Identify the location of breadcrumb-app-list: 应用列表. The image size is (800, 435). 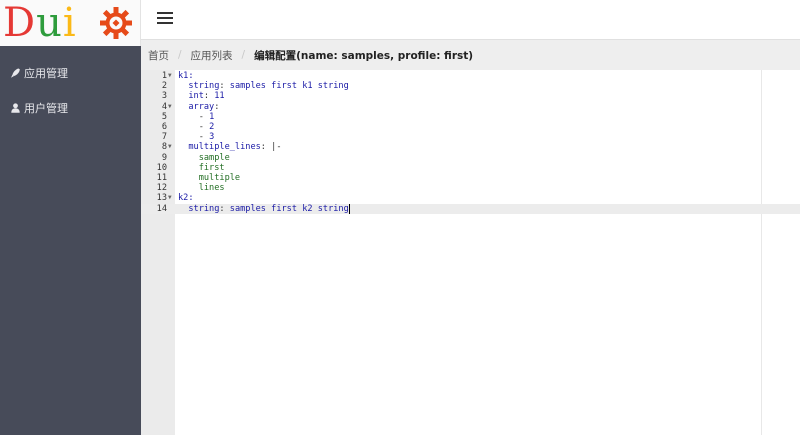
(212, 55).